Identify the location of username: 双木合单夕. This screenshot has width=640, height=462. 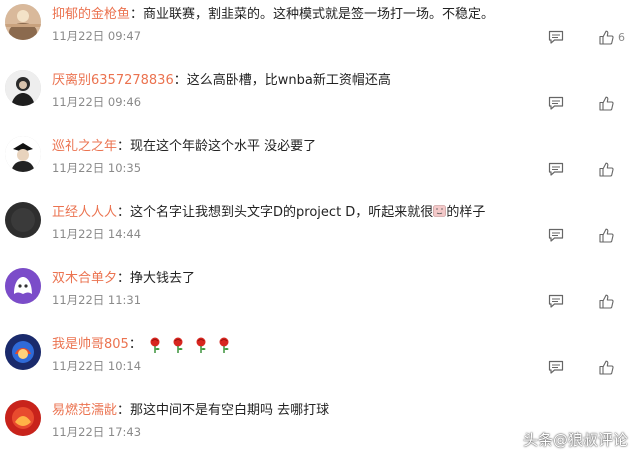
(84, 278).